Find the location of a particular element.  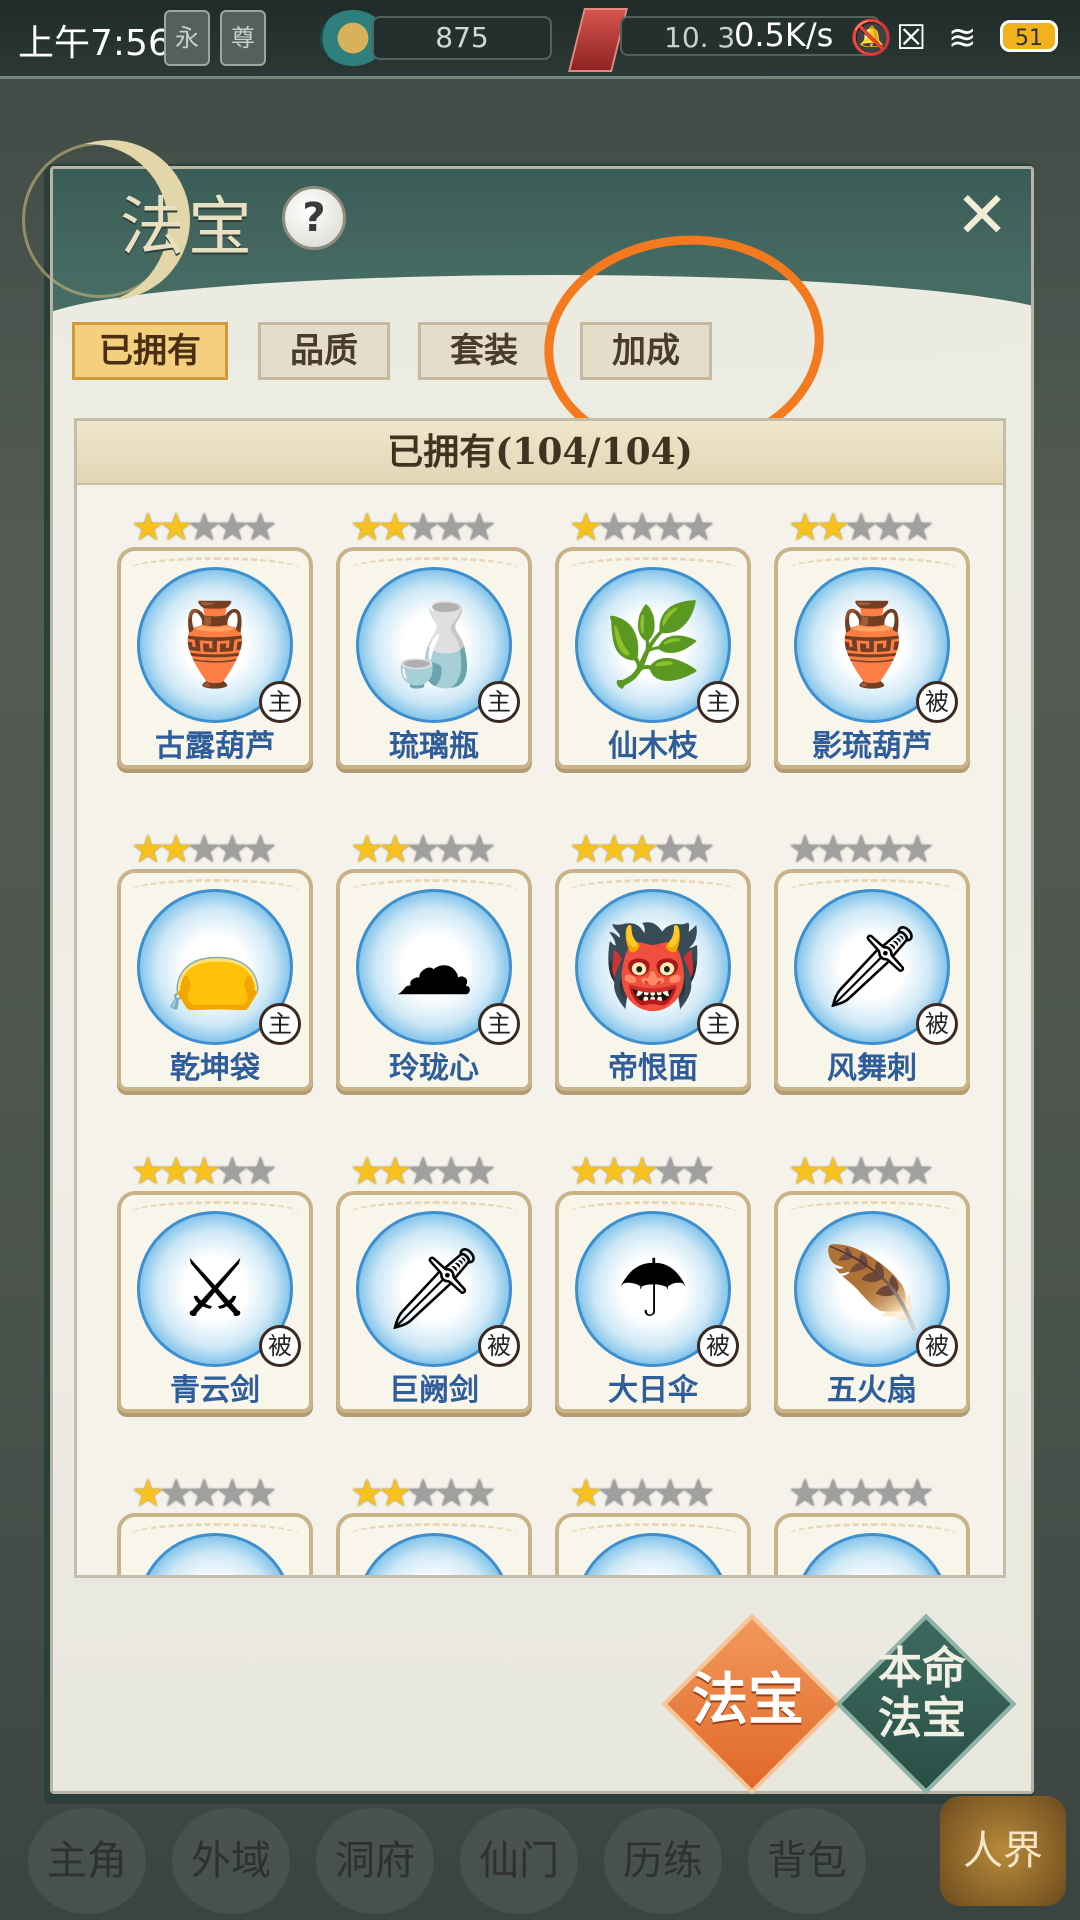

treasure-card: ★★★★★ 👝 主乾坤袋 is located at coordinates (215, 960).